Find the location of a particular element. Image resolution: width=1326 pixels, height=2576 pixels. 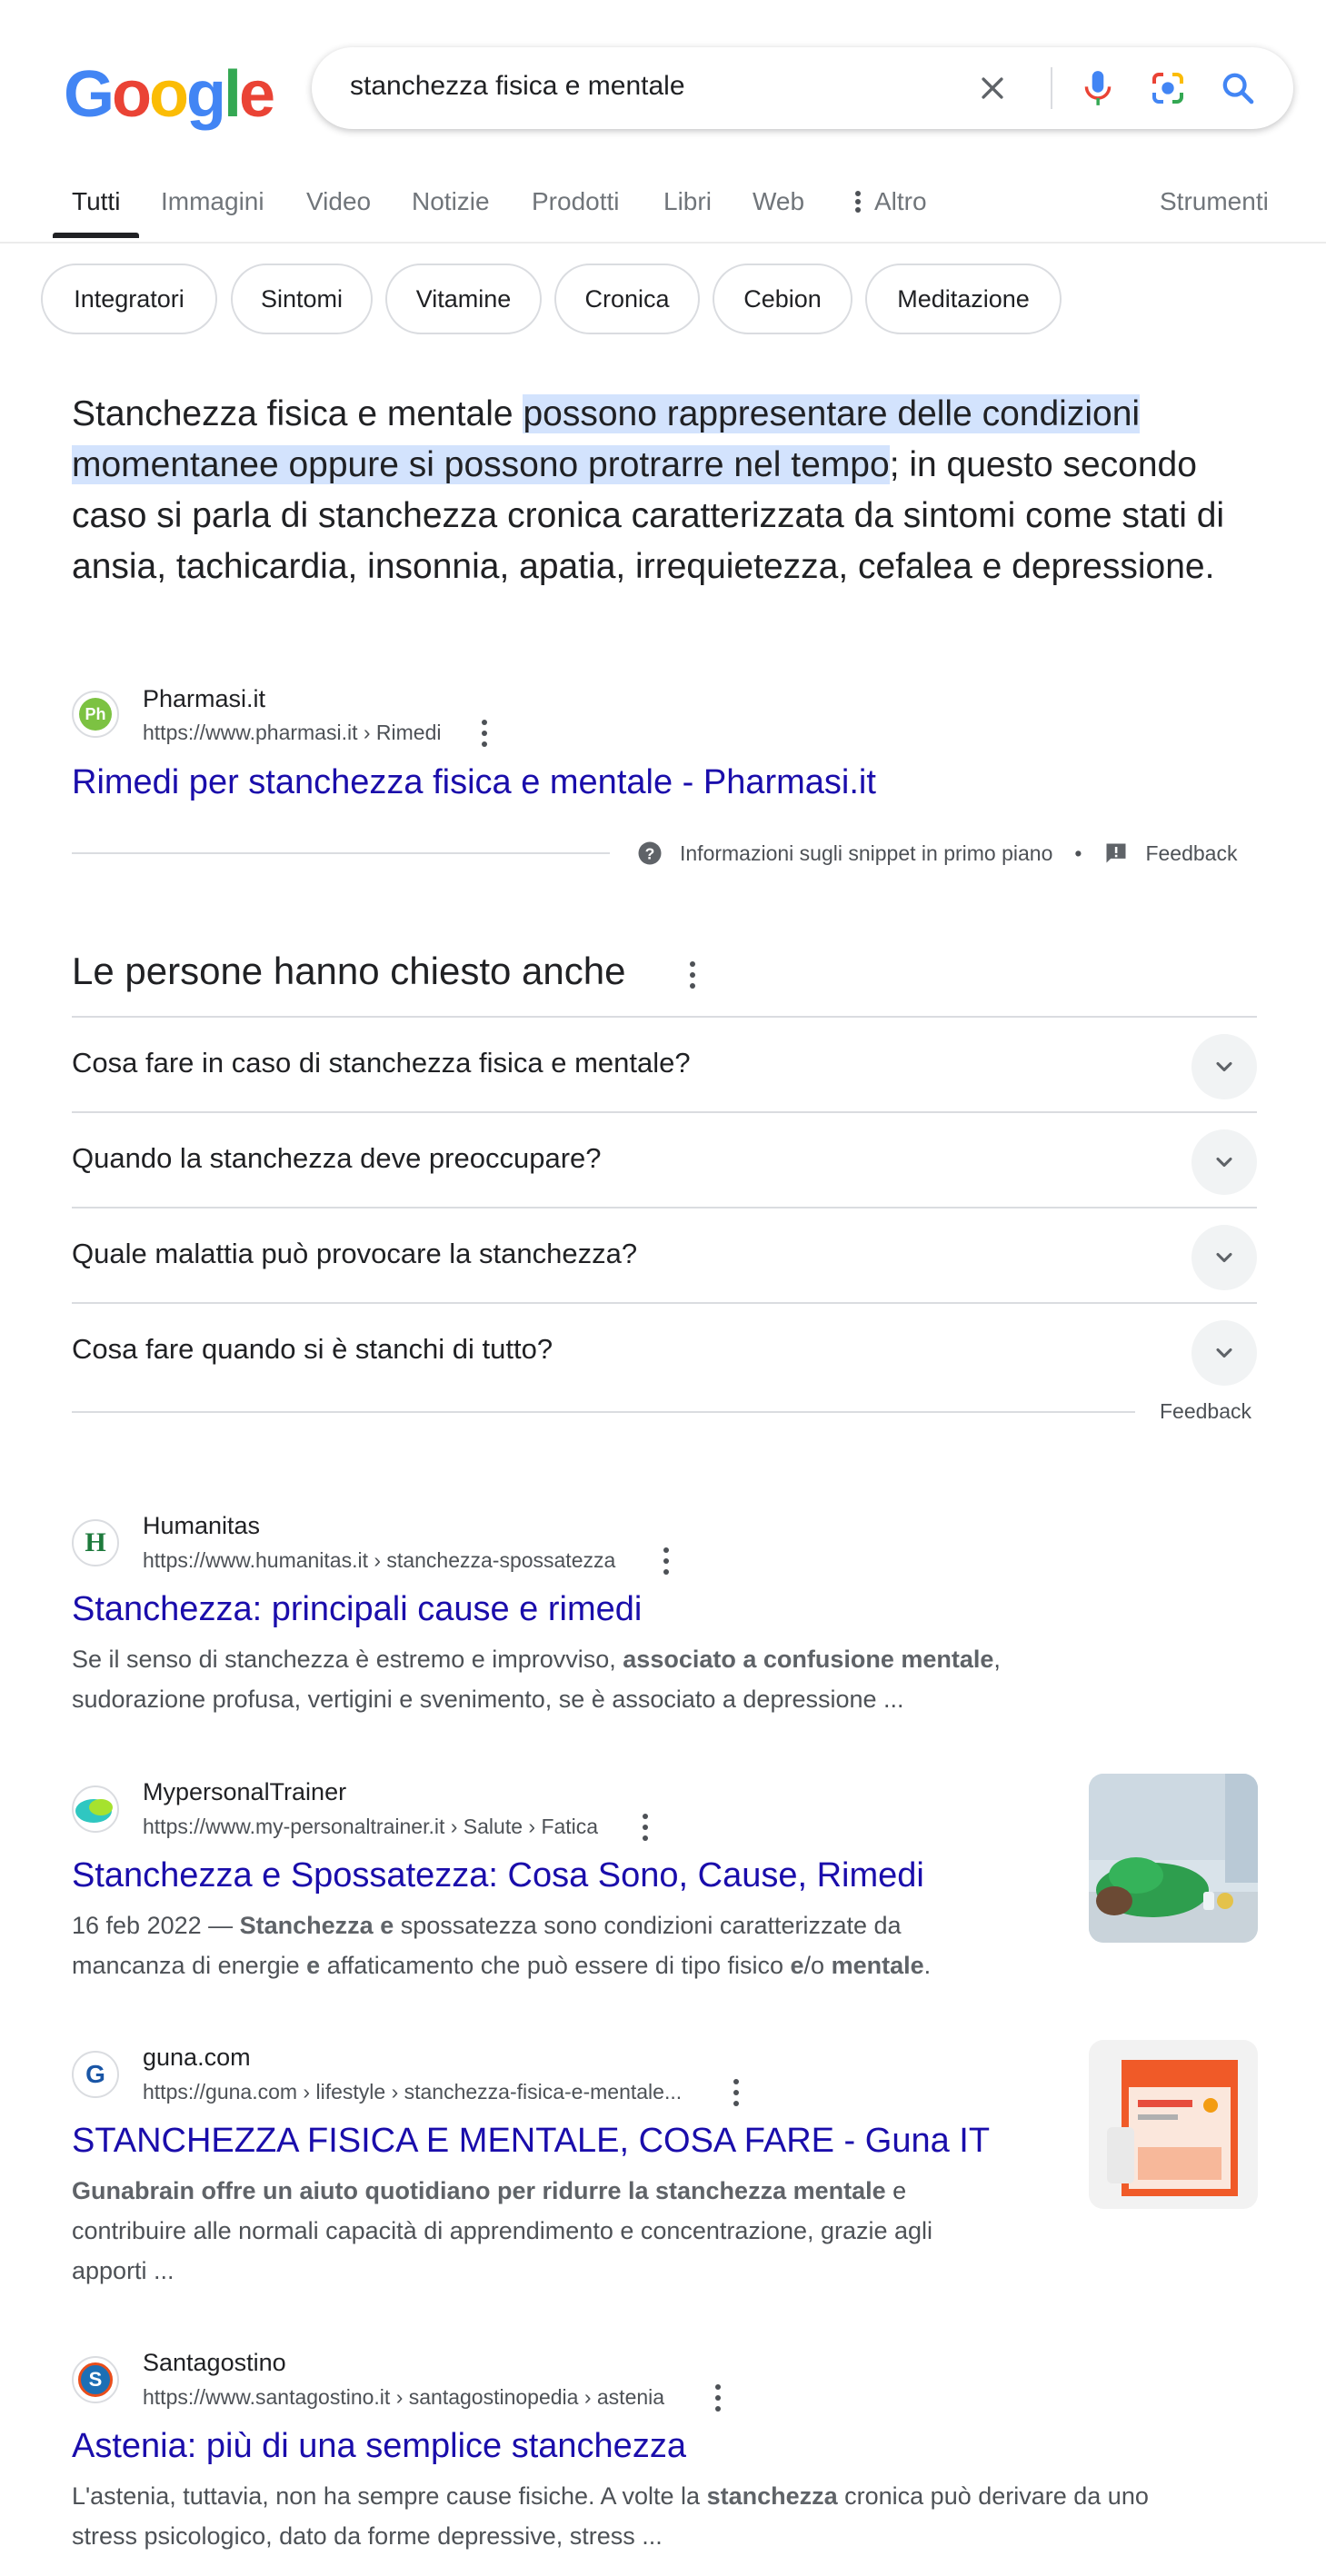

search-input: stanchezza fisica e mentale is located at coordinates (517, 86).